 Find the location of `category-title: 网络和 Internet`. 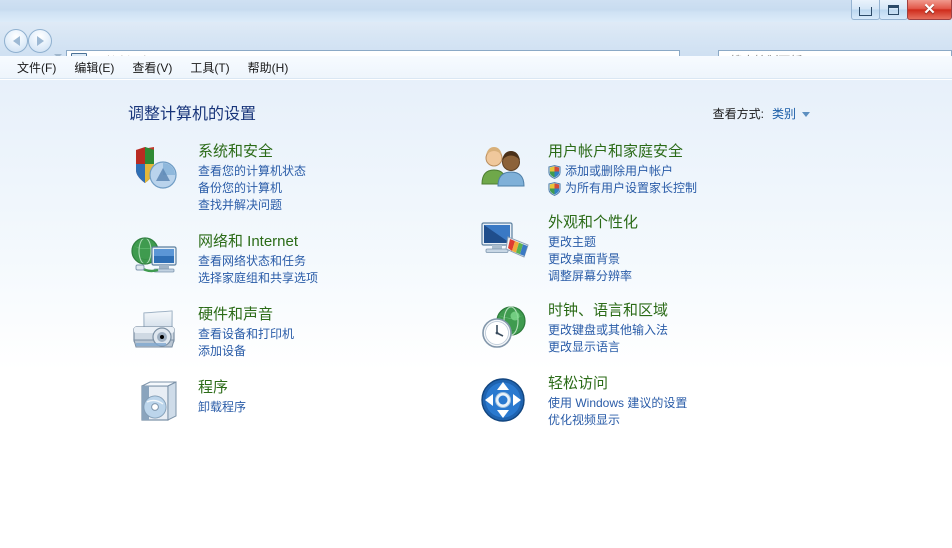

category-title: 网络和 Internet is located at coordinates (343, 241).